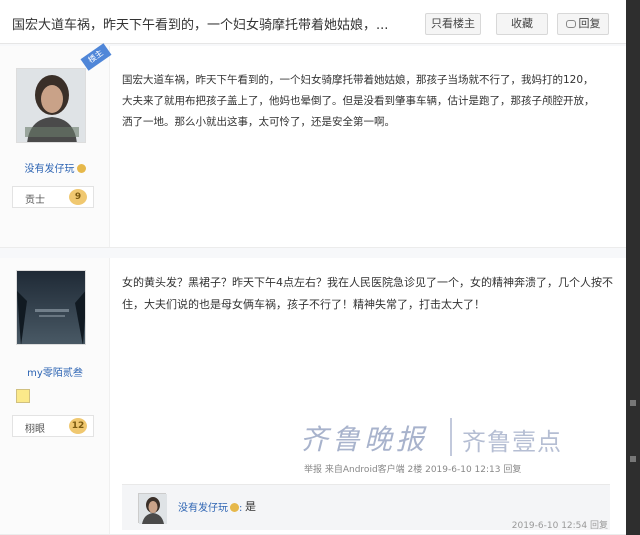 Image resolution: width=640 pixels, height=535 pixels. Describe the element at coordinates (55, 371) in the screenshot. I see `author-name: my零陌贰叁` at that location.